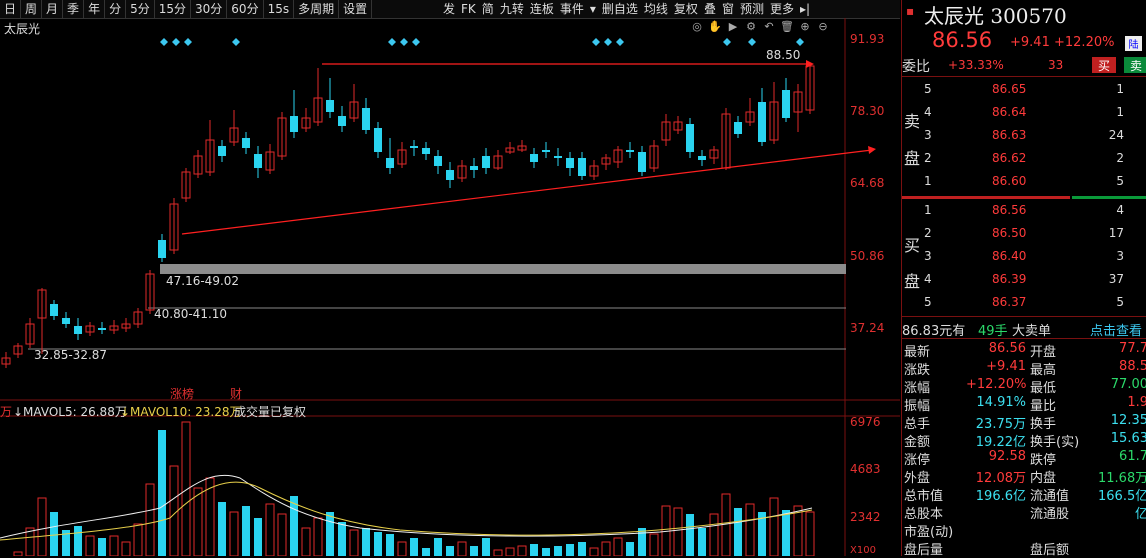 The width and height of the screenshot is (1146, 558). Describe the element at coordinates (488, 9) in the screenshot. I see `toolbar-item: 简` at that location.